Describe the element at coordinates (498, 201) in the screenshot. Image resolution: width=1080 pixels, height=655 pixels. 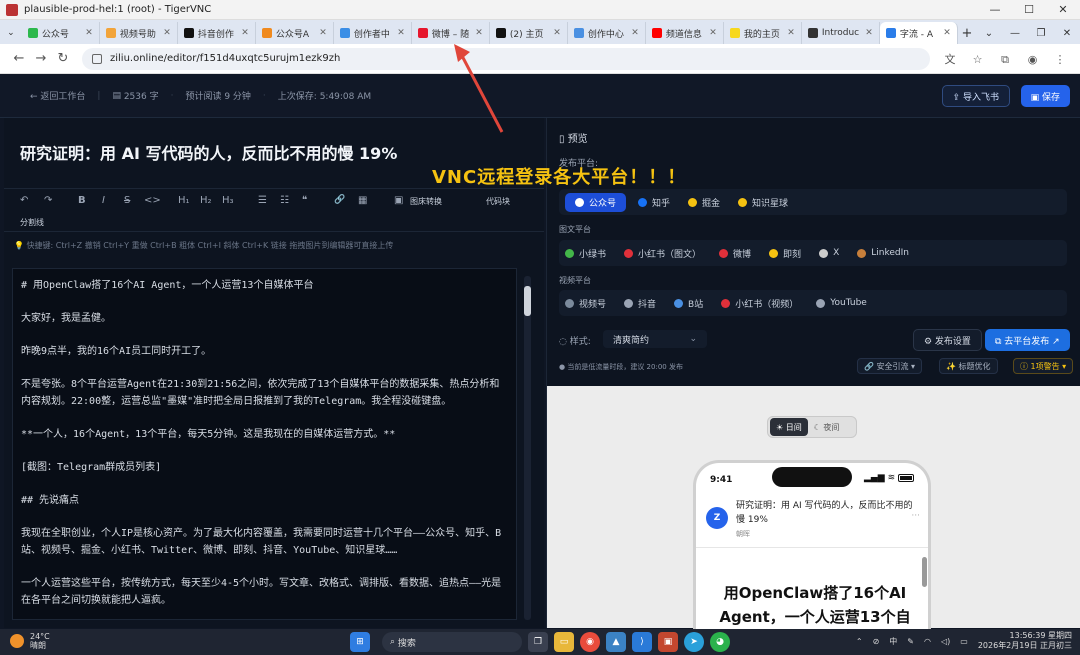
I see `code-block-button: 代码块` at that location.